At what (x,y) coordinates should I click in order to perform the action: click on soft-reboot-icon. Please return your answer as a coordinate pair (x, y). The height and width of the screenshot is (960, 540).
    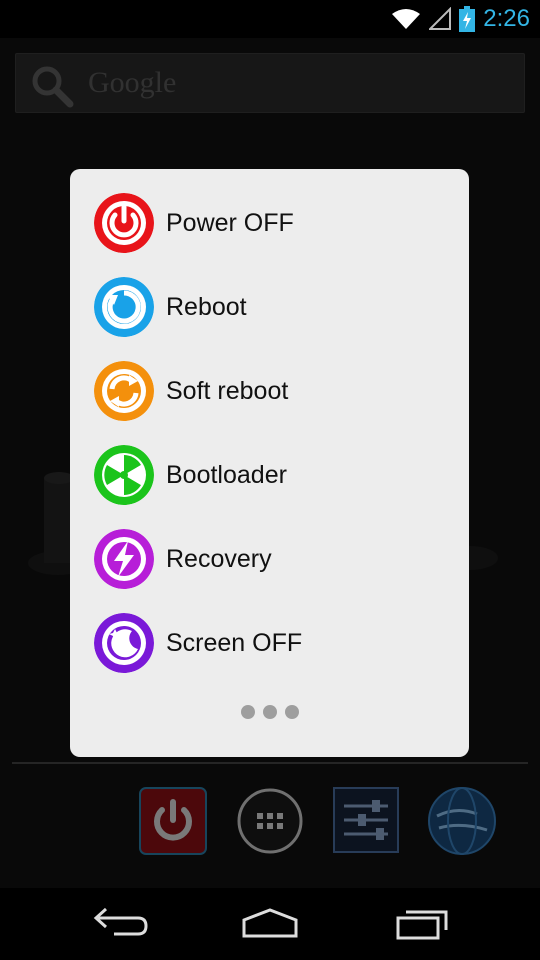
    Looking at the image, I should click on (124, 391).